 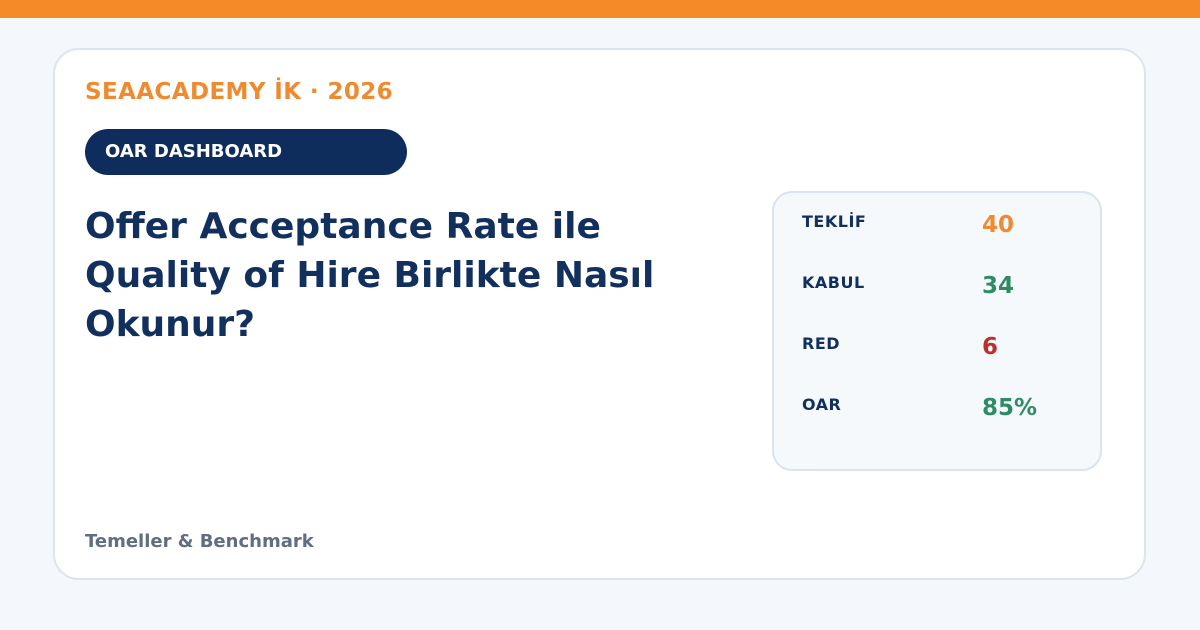 What do you see at coordinates (990, 347) in the screenshot?
I see `stat-value: 6` at bounding box center [990, 347].